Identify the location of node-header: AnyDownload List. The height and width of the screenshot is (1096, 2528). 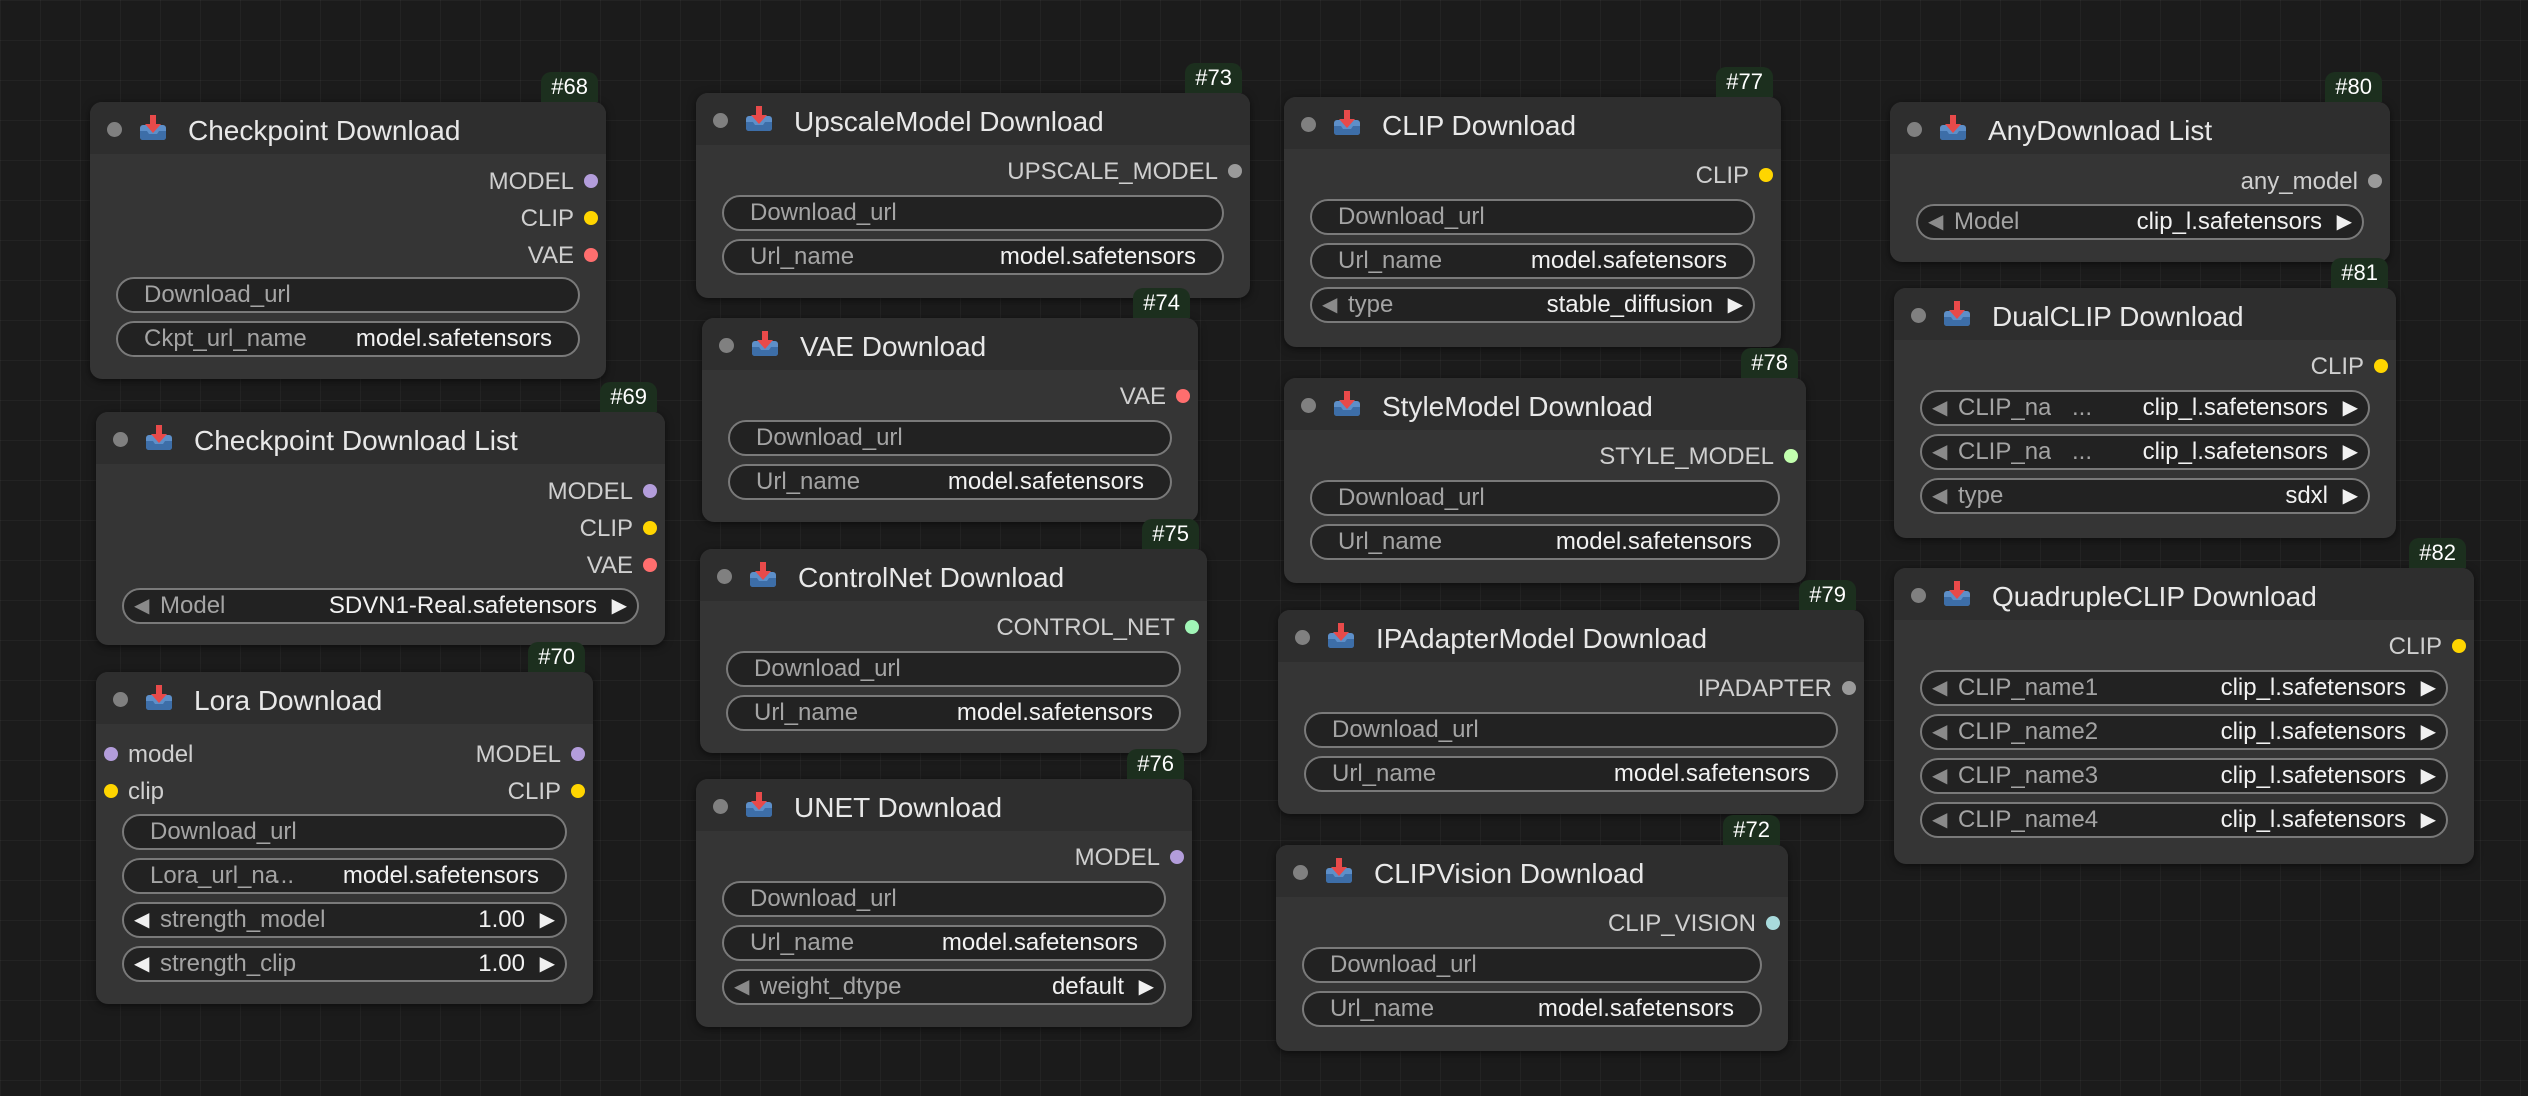
(2140, 128).